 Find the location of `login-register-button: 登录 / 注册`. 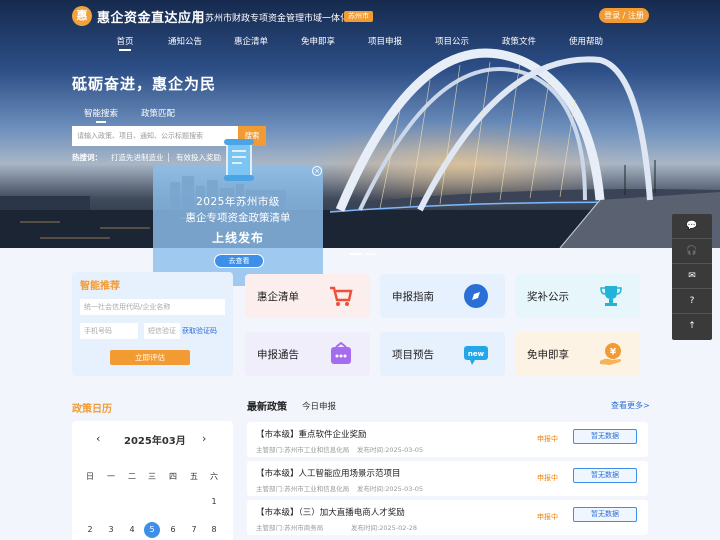

login-register-button: 登录 / 注册 is located at coordinates (624, 15).